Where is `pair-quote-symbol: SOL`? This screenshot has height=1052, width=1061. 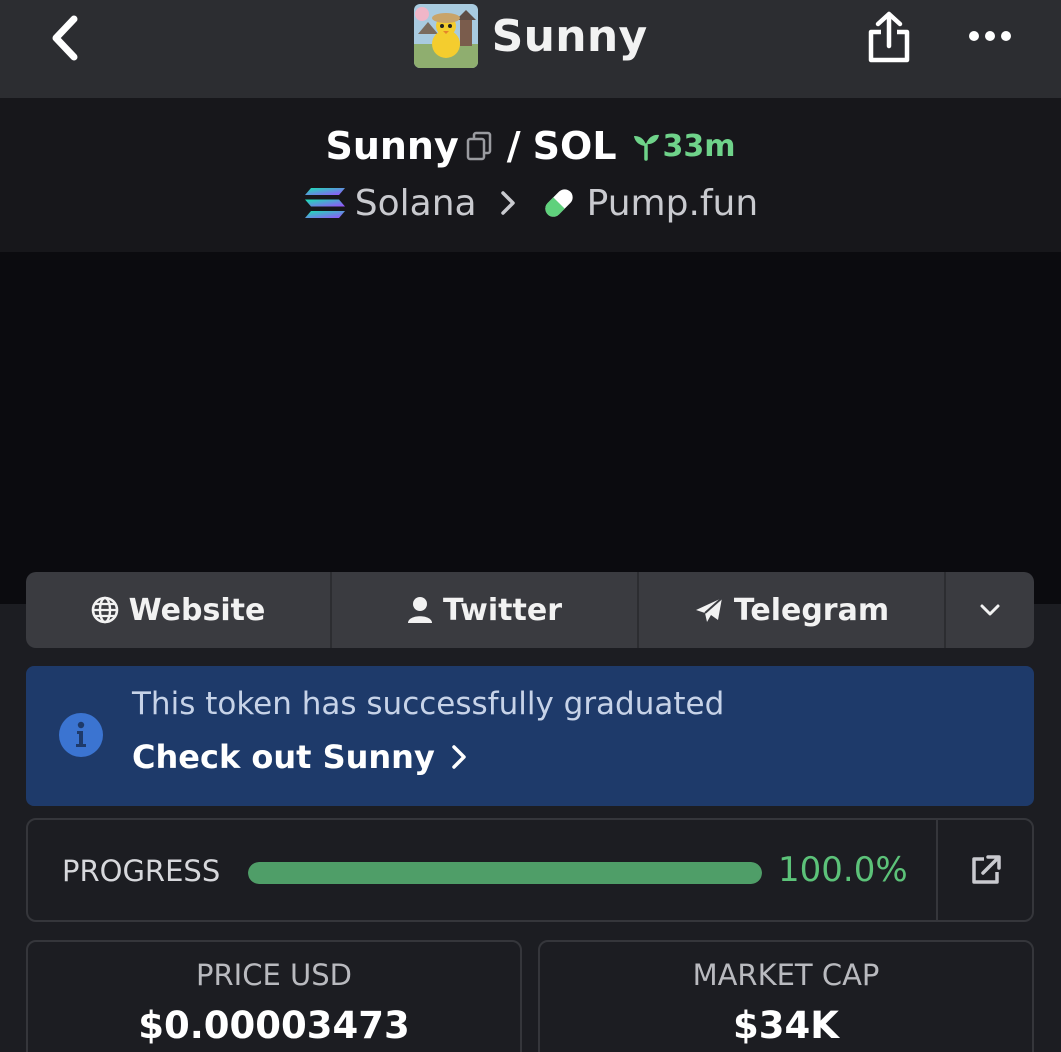 pair-quote-symbol: SOL is located at coordinates (574, 146).